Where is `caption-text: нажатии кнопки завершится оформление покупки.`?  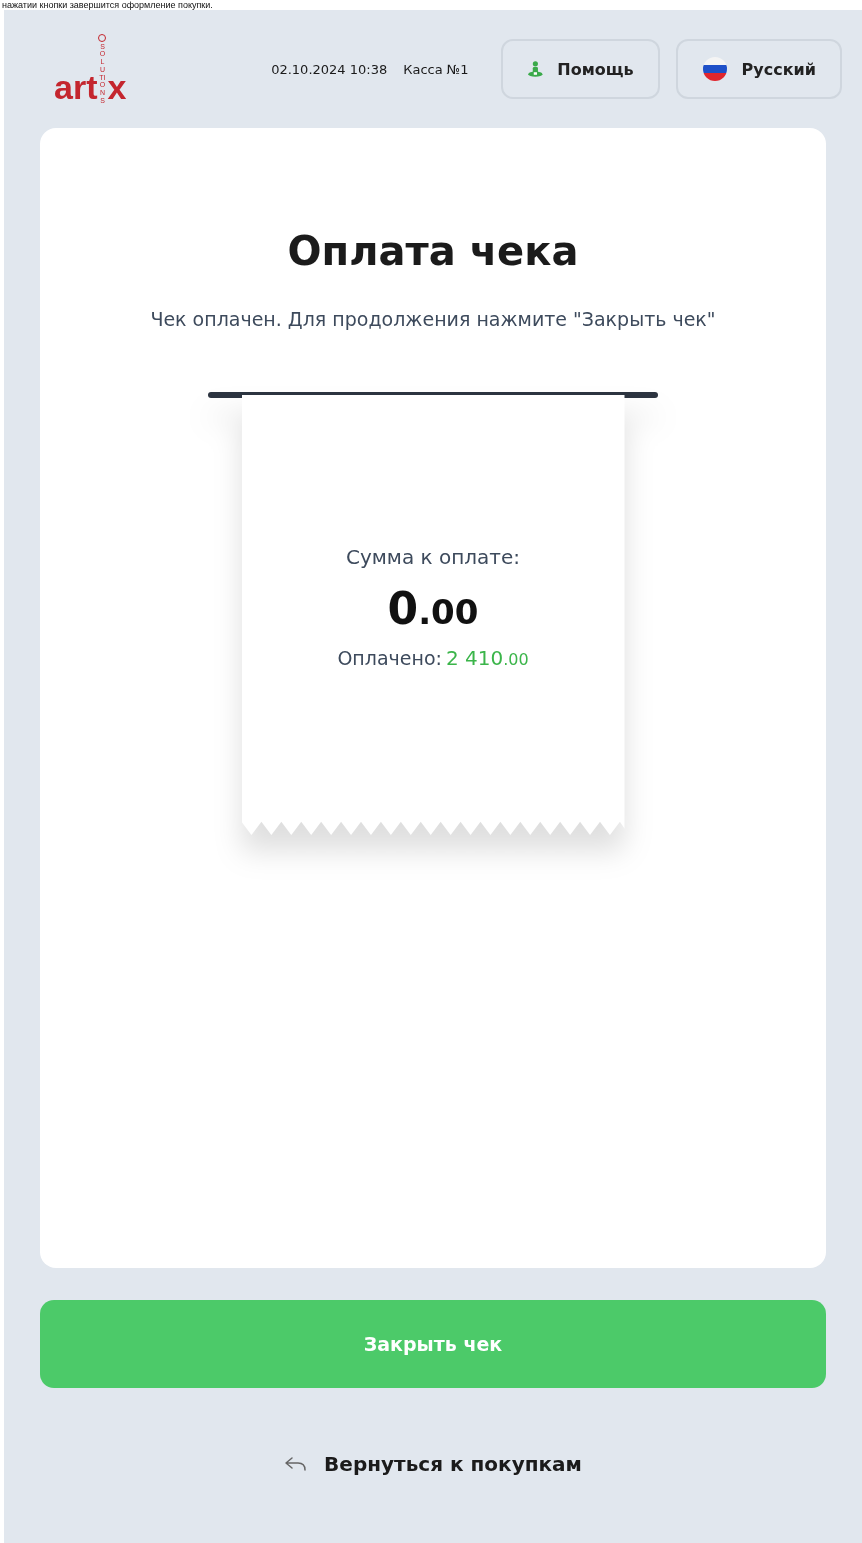
caption-text: нажатии кнопки завершится оформление покупки. is located at coordinates (107, 5).